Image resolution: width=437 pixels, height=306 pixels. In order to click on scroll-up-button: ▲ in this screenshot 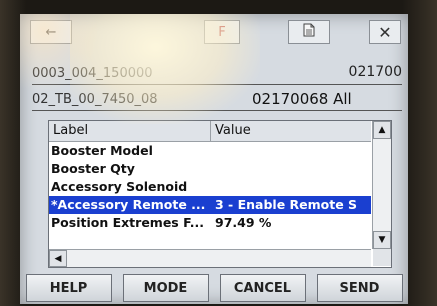, I will do `click(382, 130)`.